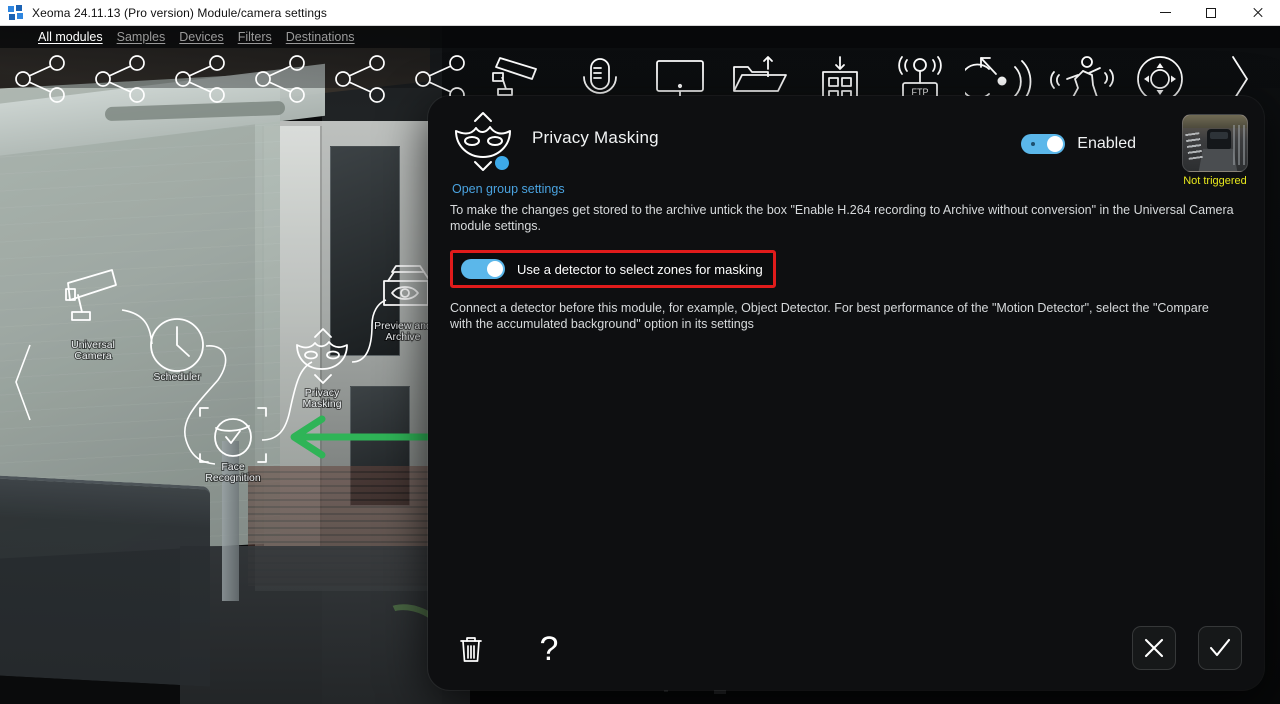 The height and width of the screenshot is (704, 1280). What do you see at coordinates (846, 648) in the screenshot?
I see `dialog-footer: ?` at bounding box center [846, 648].